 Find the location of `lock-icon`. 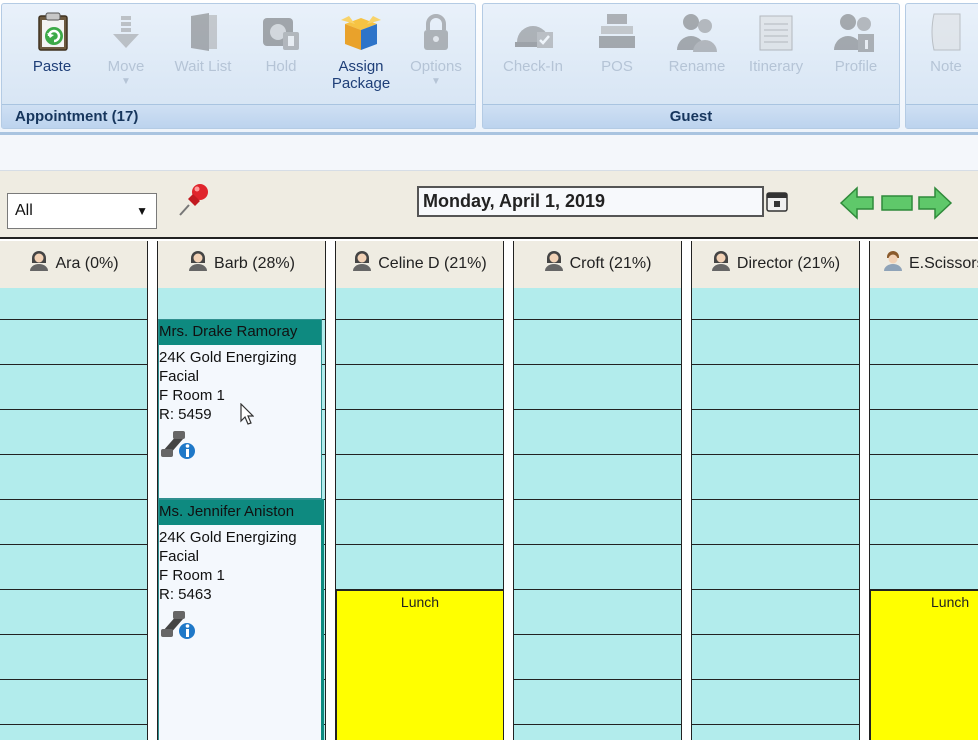

lock-icon is located at coordinates (436, 32).